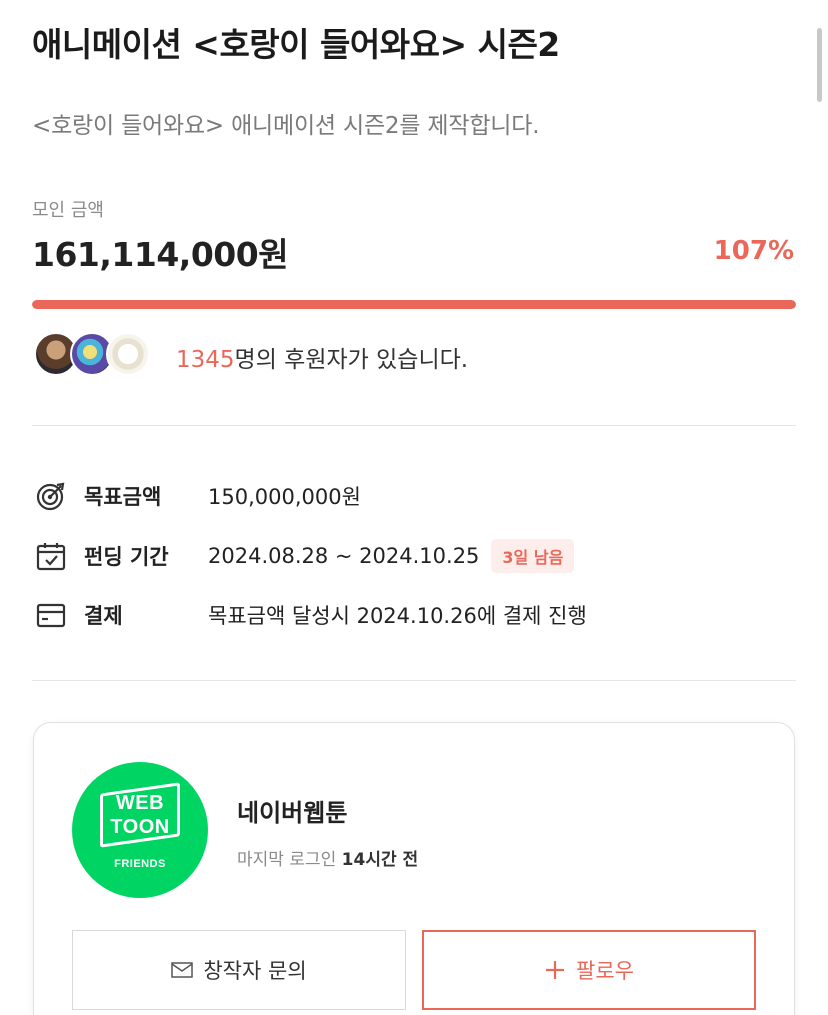  I want to click on last-login: 마지막 로그인 14시간 전, so click(327, 857).